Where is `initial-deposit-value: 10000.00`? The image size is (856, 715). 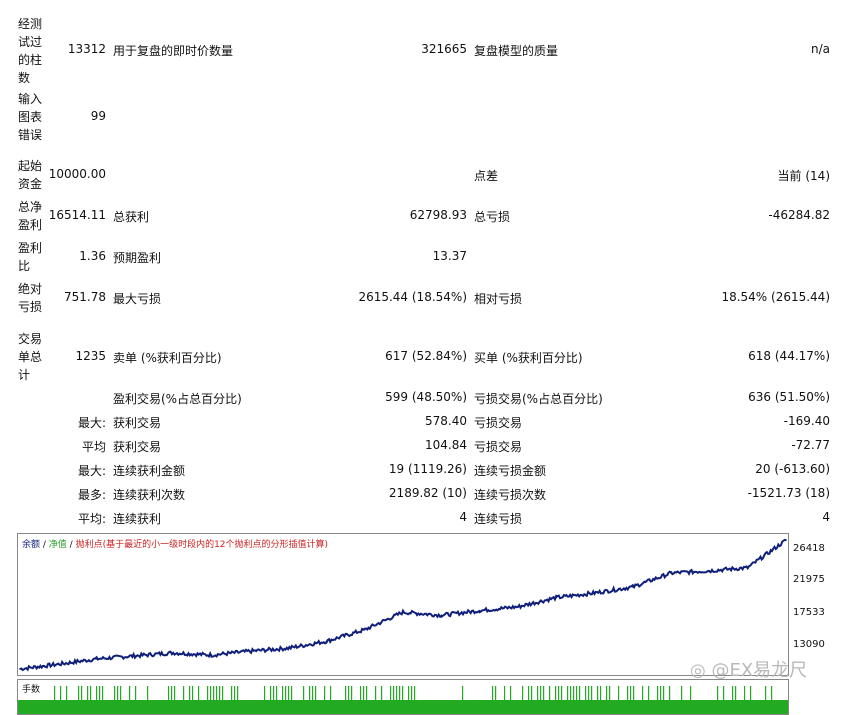
initial-deposit-value: 10000.00 is located at coordinates (77, 174).